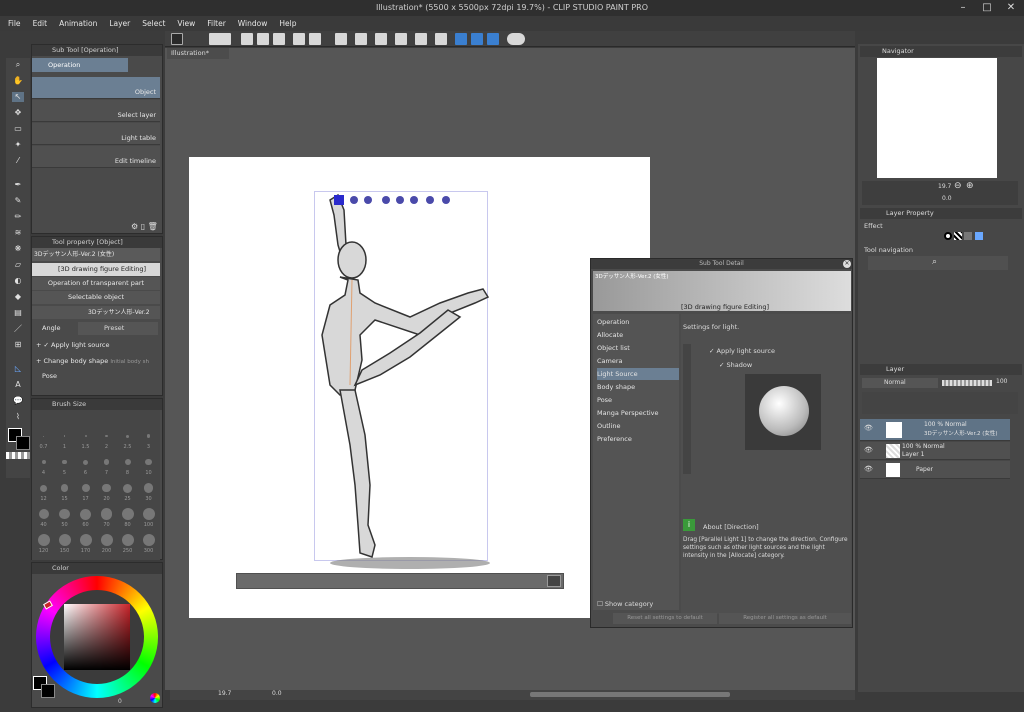  What do you see at coordinates (742, 351) in the screenshot?
I see `apply-light-setting: ✓ Apply light source` at bounding box center [742, 351].